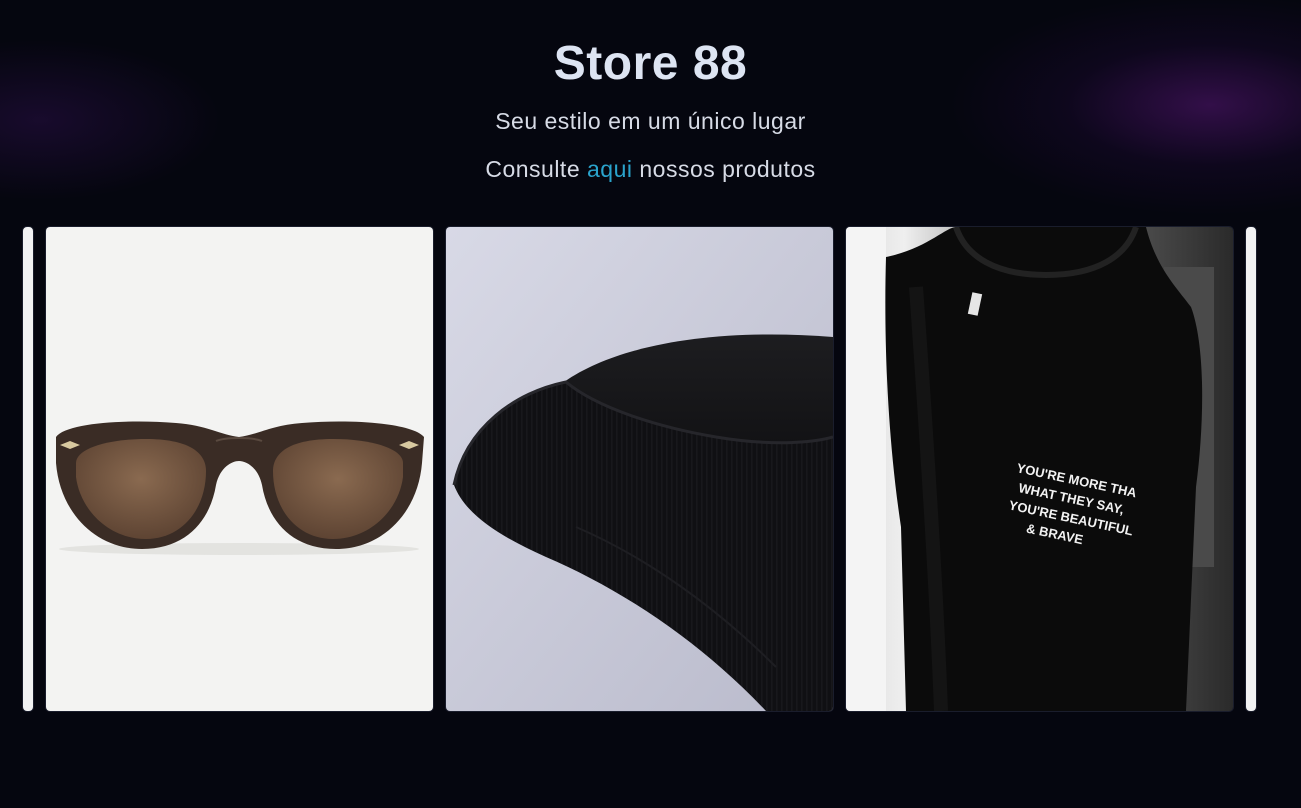 Image resolution: width=1301 pixels, height=808 pixels. I want to click on store-tagline: Seu estilo em um único lugar, so click(650, 121).